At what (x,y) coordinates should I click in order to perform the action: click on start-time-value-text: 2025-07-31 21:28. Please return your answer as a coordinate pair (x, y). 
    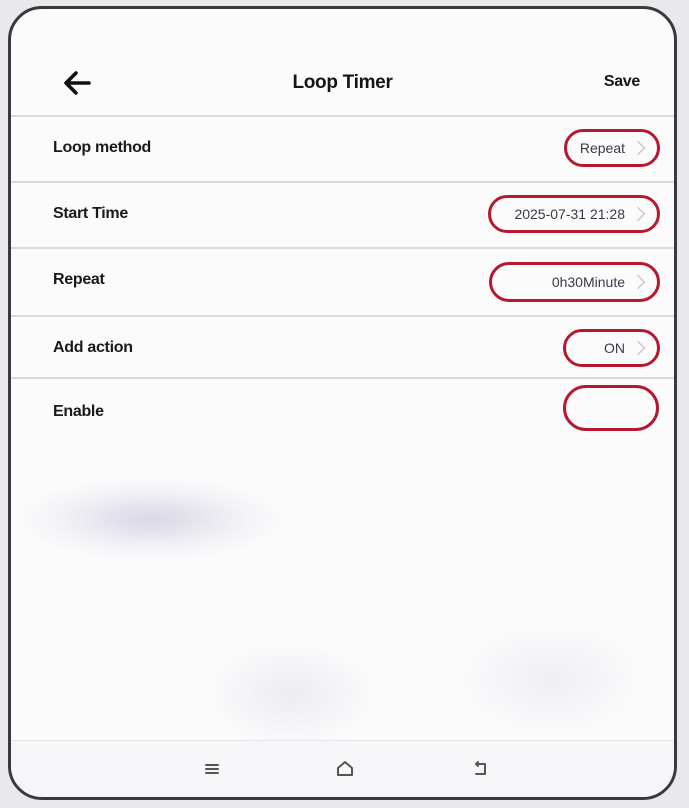
    Looking at the image, I should click on (569, 214).